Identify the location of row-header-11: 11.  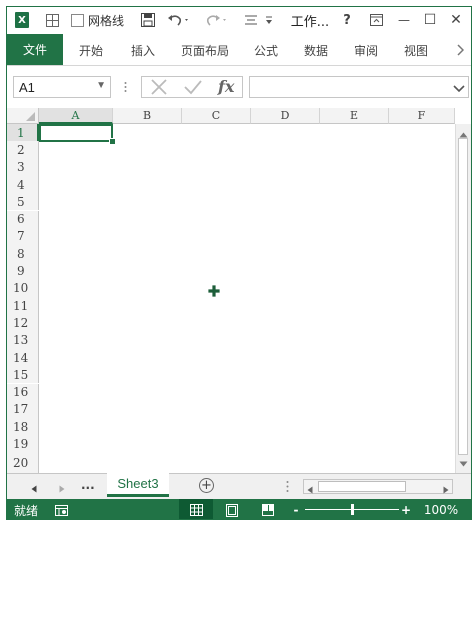
(23, 306).